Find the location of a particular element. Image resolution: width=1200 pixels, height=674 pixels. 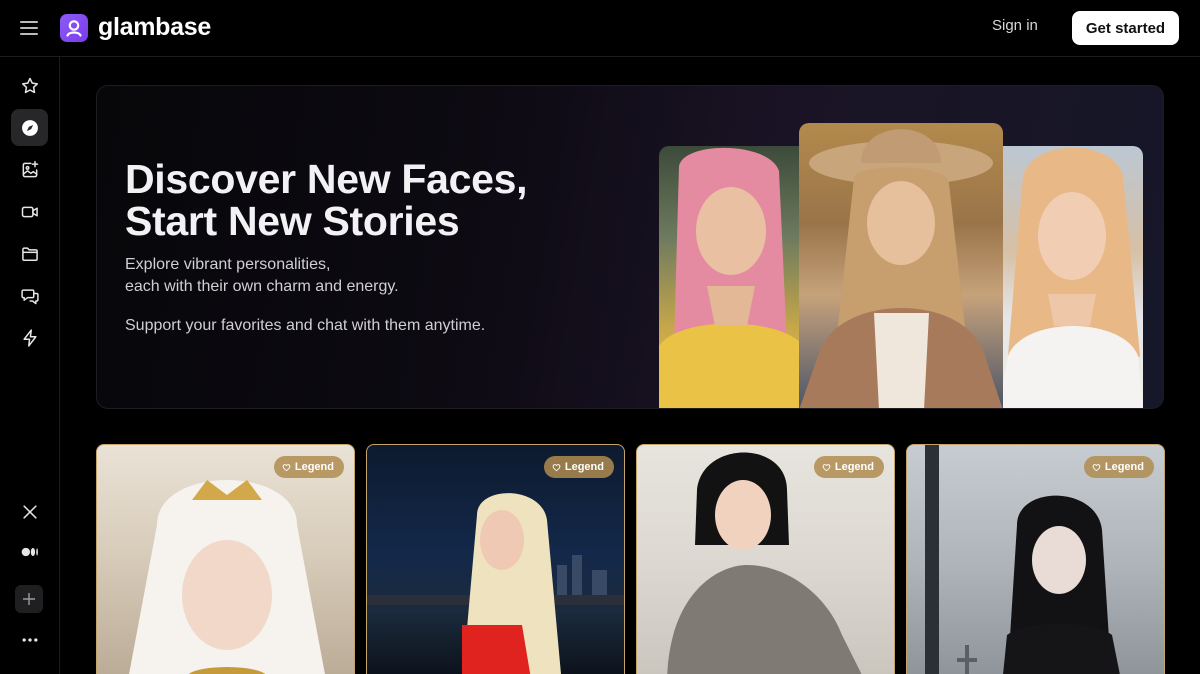

medium-social-link is located at coordinates (29, 551).